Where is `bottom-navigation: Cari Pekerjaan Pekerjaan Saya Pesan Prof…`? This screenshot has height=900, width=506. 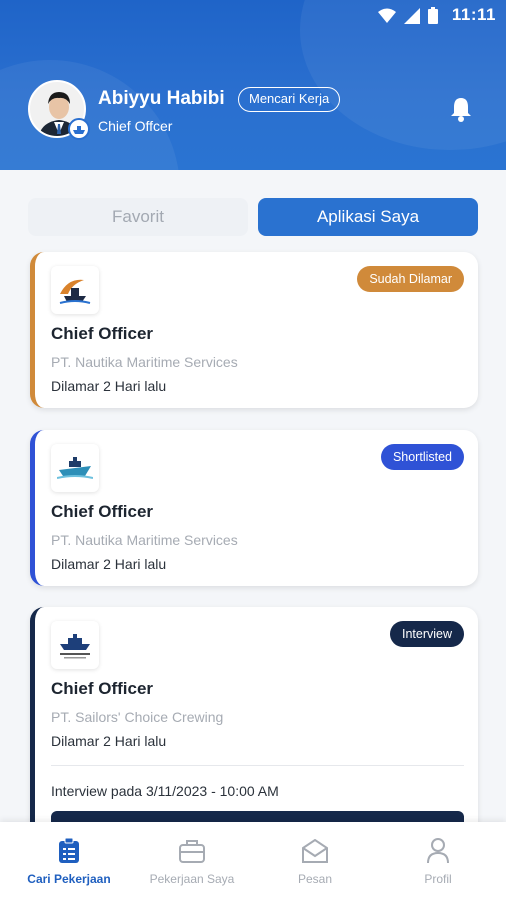 bottom-navigation: Cari Pekerjaan Pekerjaan Saya Pesan Prof… is located at coordinates (253, 861).